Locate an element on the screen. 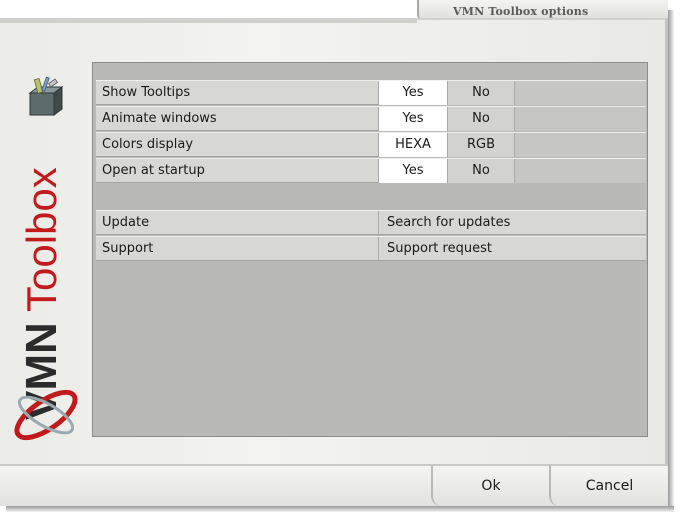  option-label: Colors display is located at coordinates (148, 144).